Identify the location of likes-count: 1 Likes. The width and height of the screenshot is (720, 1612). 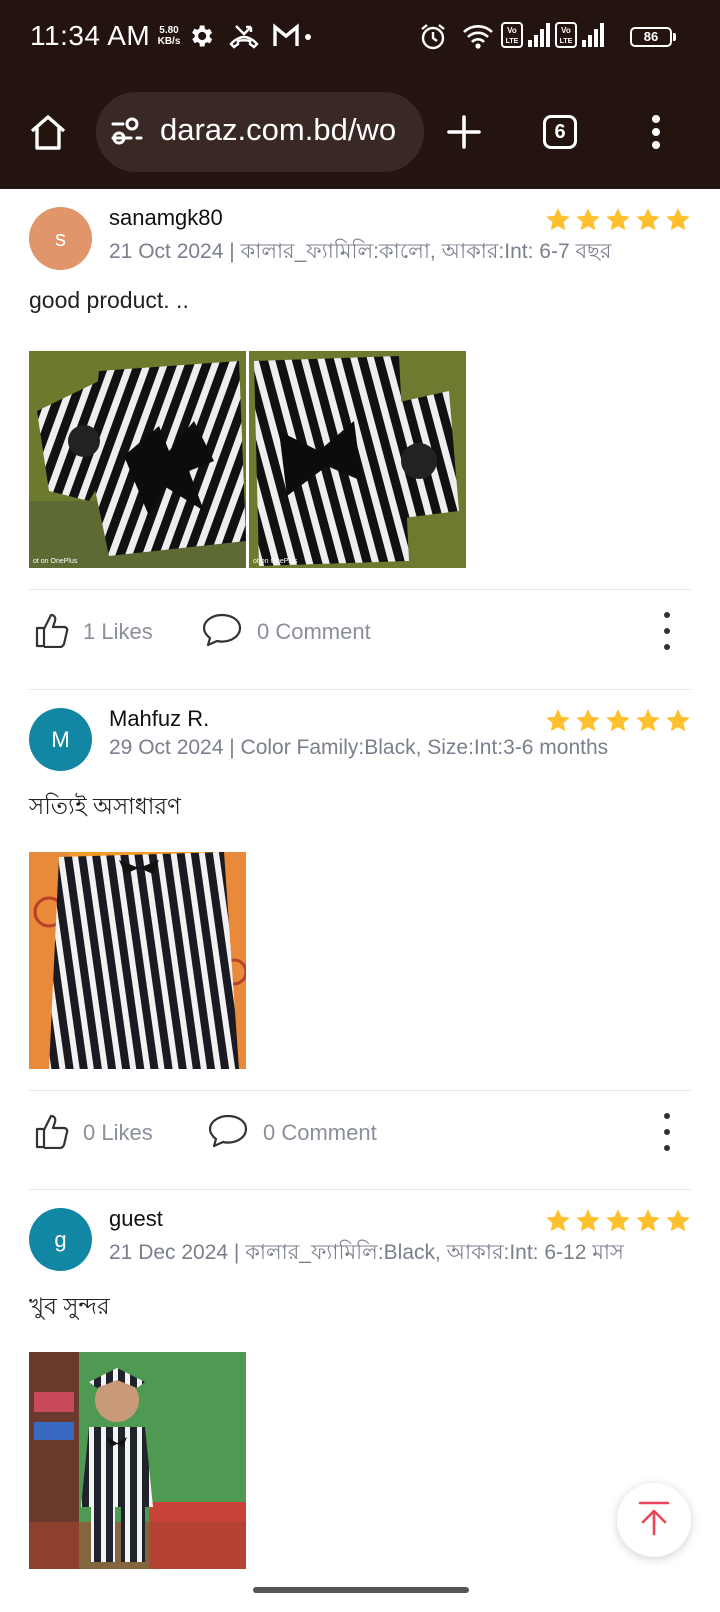
(118, 631).